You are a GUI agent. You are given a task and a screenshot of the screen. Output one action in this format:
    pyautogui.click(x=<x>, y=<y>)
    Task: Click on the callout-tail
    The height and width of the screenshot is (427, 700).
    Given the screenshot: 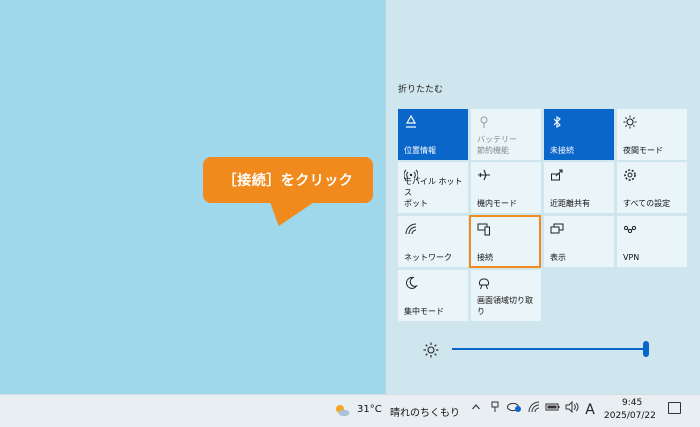 What is the action you would take?
    pyautogui.click(x=289, y=213)
    